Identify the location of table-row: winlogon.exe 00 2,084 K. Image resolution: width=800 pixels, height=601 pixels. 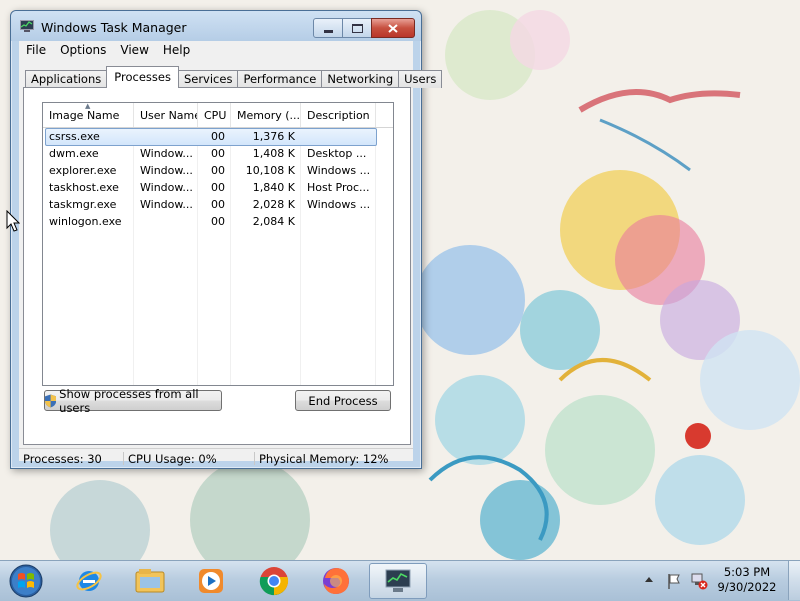
(218, 221).